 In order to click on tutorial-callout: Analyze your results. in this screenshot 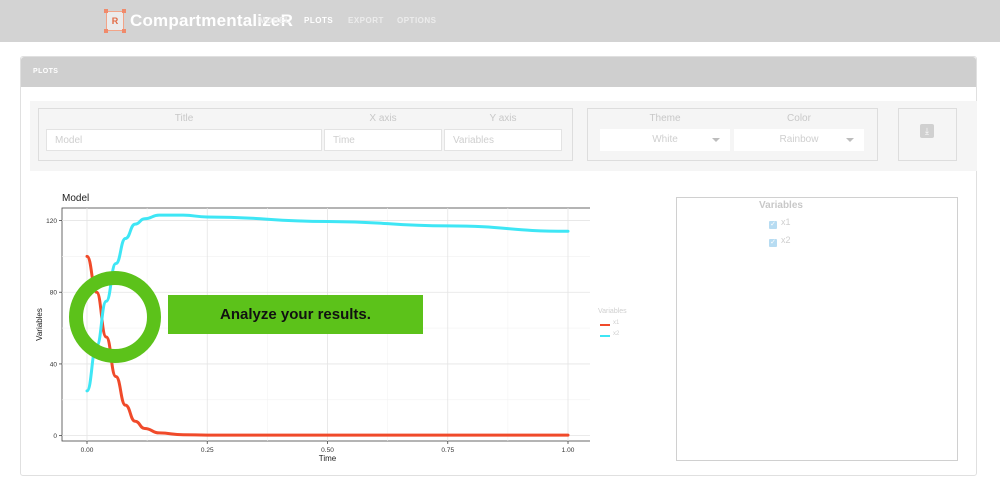, I will do `click(295, 314)`.